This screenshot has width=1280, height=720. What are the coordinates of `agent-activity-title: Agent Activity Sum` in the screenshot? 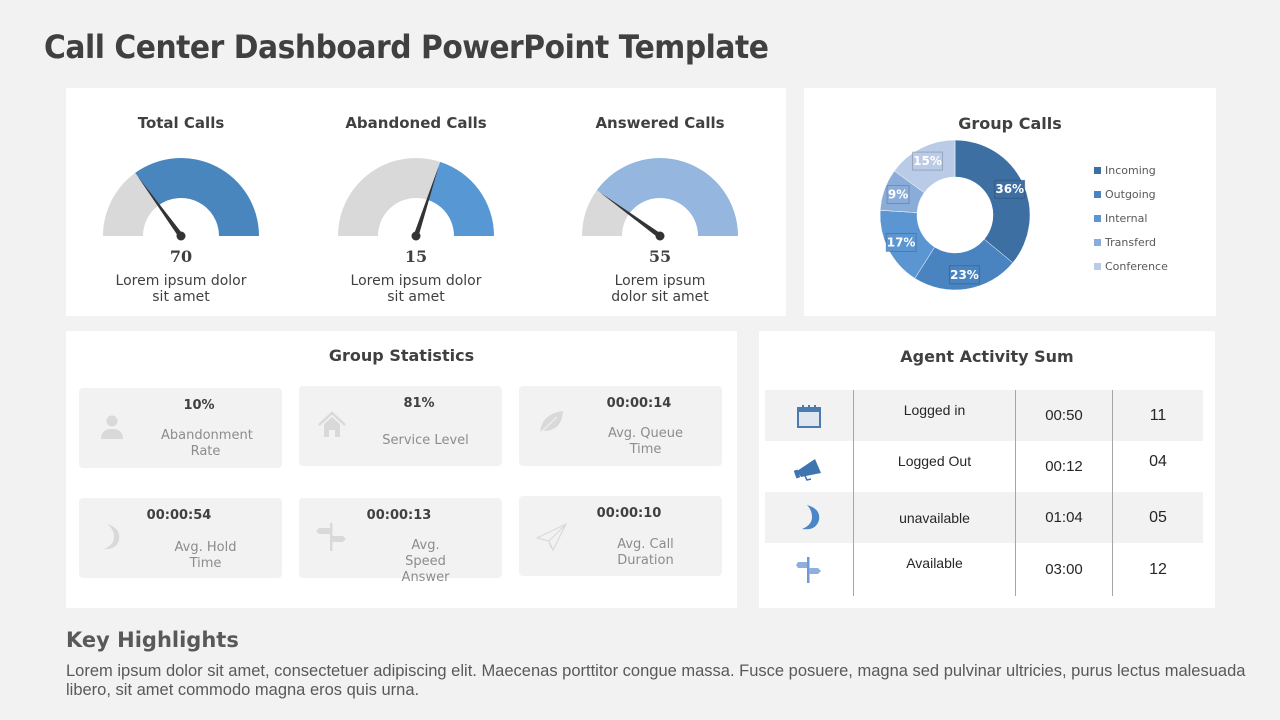 It's located at (987, 356).